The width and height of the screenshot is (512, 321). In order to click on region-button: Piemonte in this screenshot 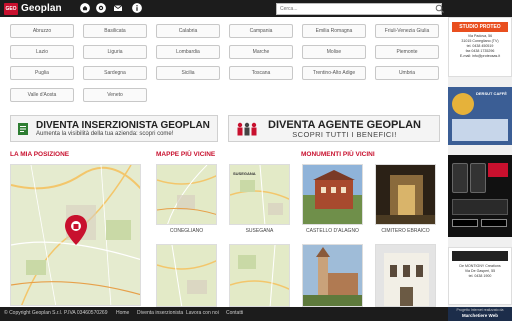, I will do `click(407, 52)`.